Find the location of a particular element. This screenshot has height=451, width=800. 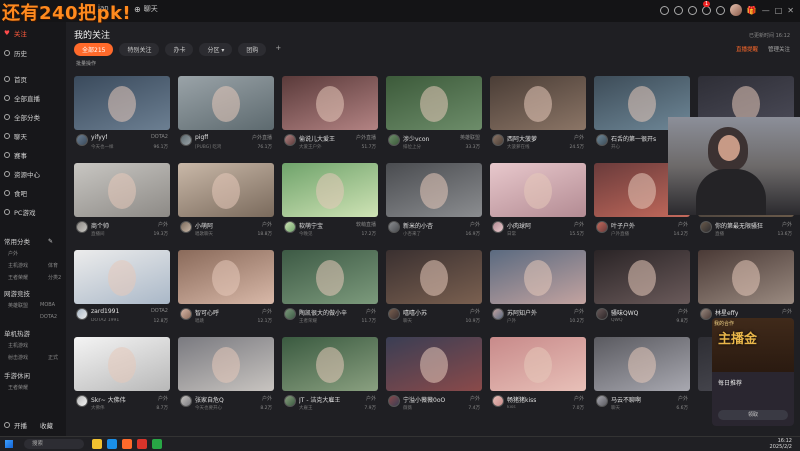

clock-icon is located at coordinates (664, 10).